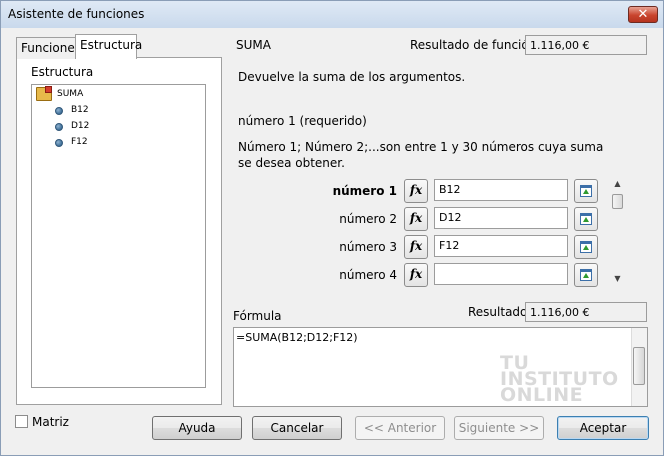 This screenshot has height=456, width=664. I want to click on arg-label-2: número 2, so click(368, 219).